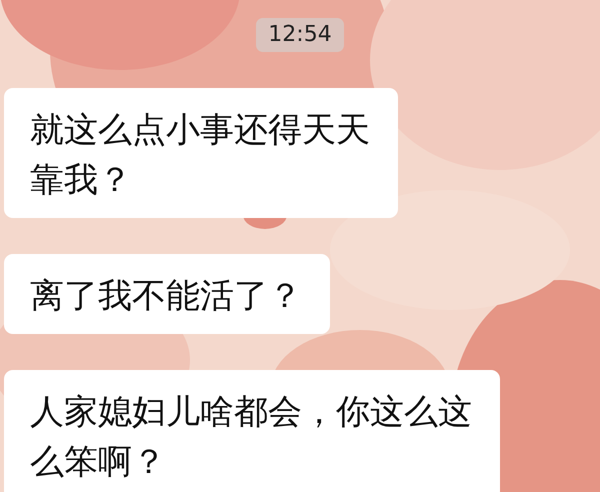  What do you see at coordinates (200, 155) in the screenshot?
I see `message-text: 就这么点小事还得天天 靠我？` at bounding box center [200, 155].